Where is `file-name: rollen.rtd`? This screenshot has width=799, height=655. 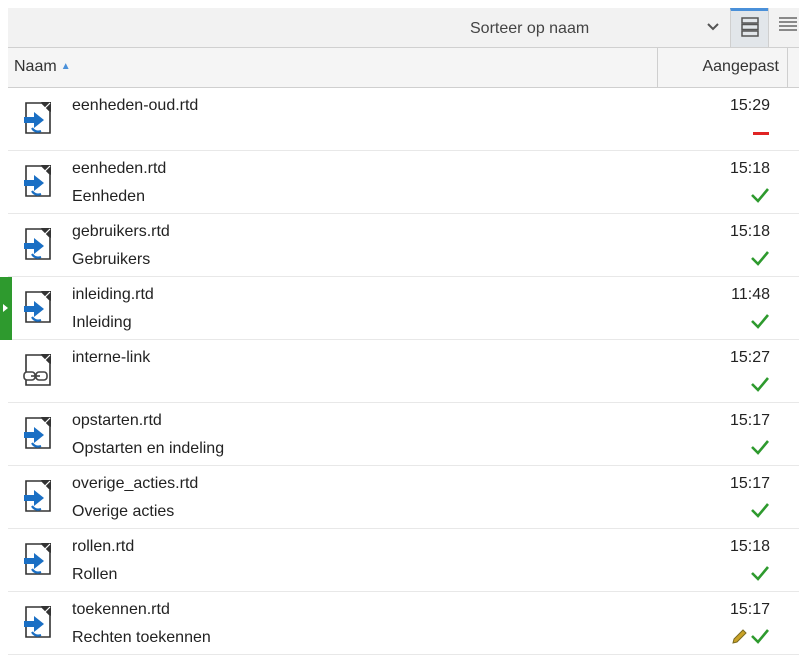 file-name: rollen.rtd is located at coordinates (103, 546).